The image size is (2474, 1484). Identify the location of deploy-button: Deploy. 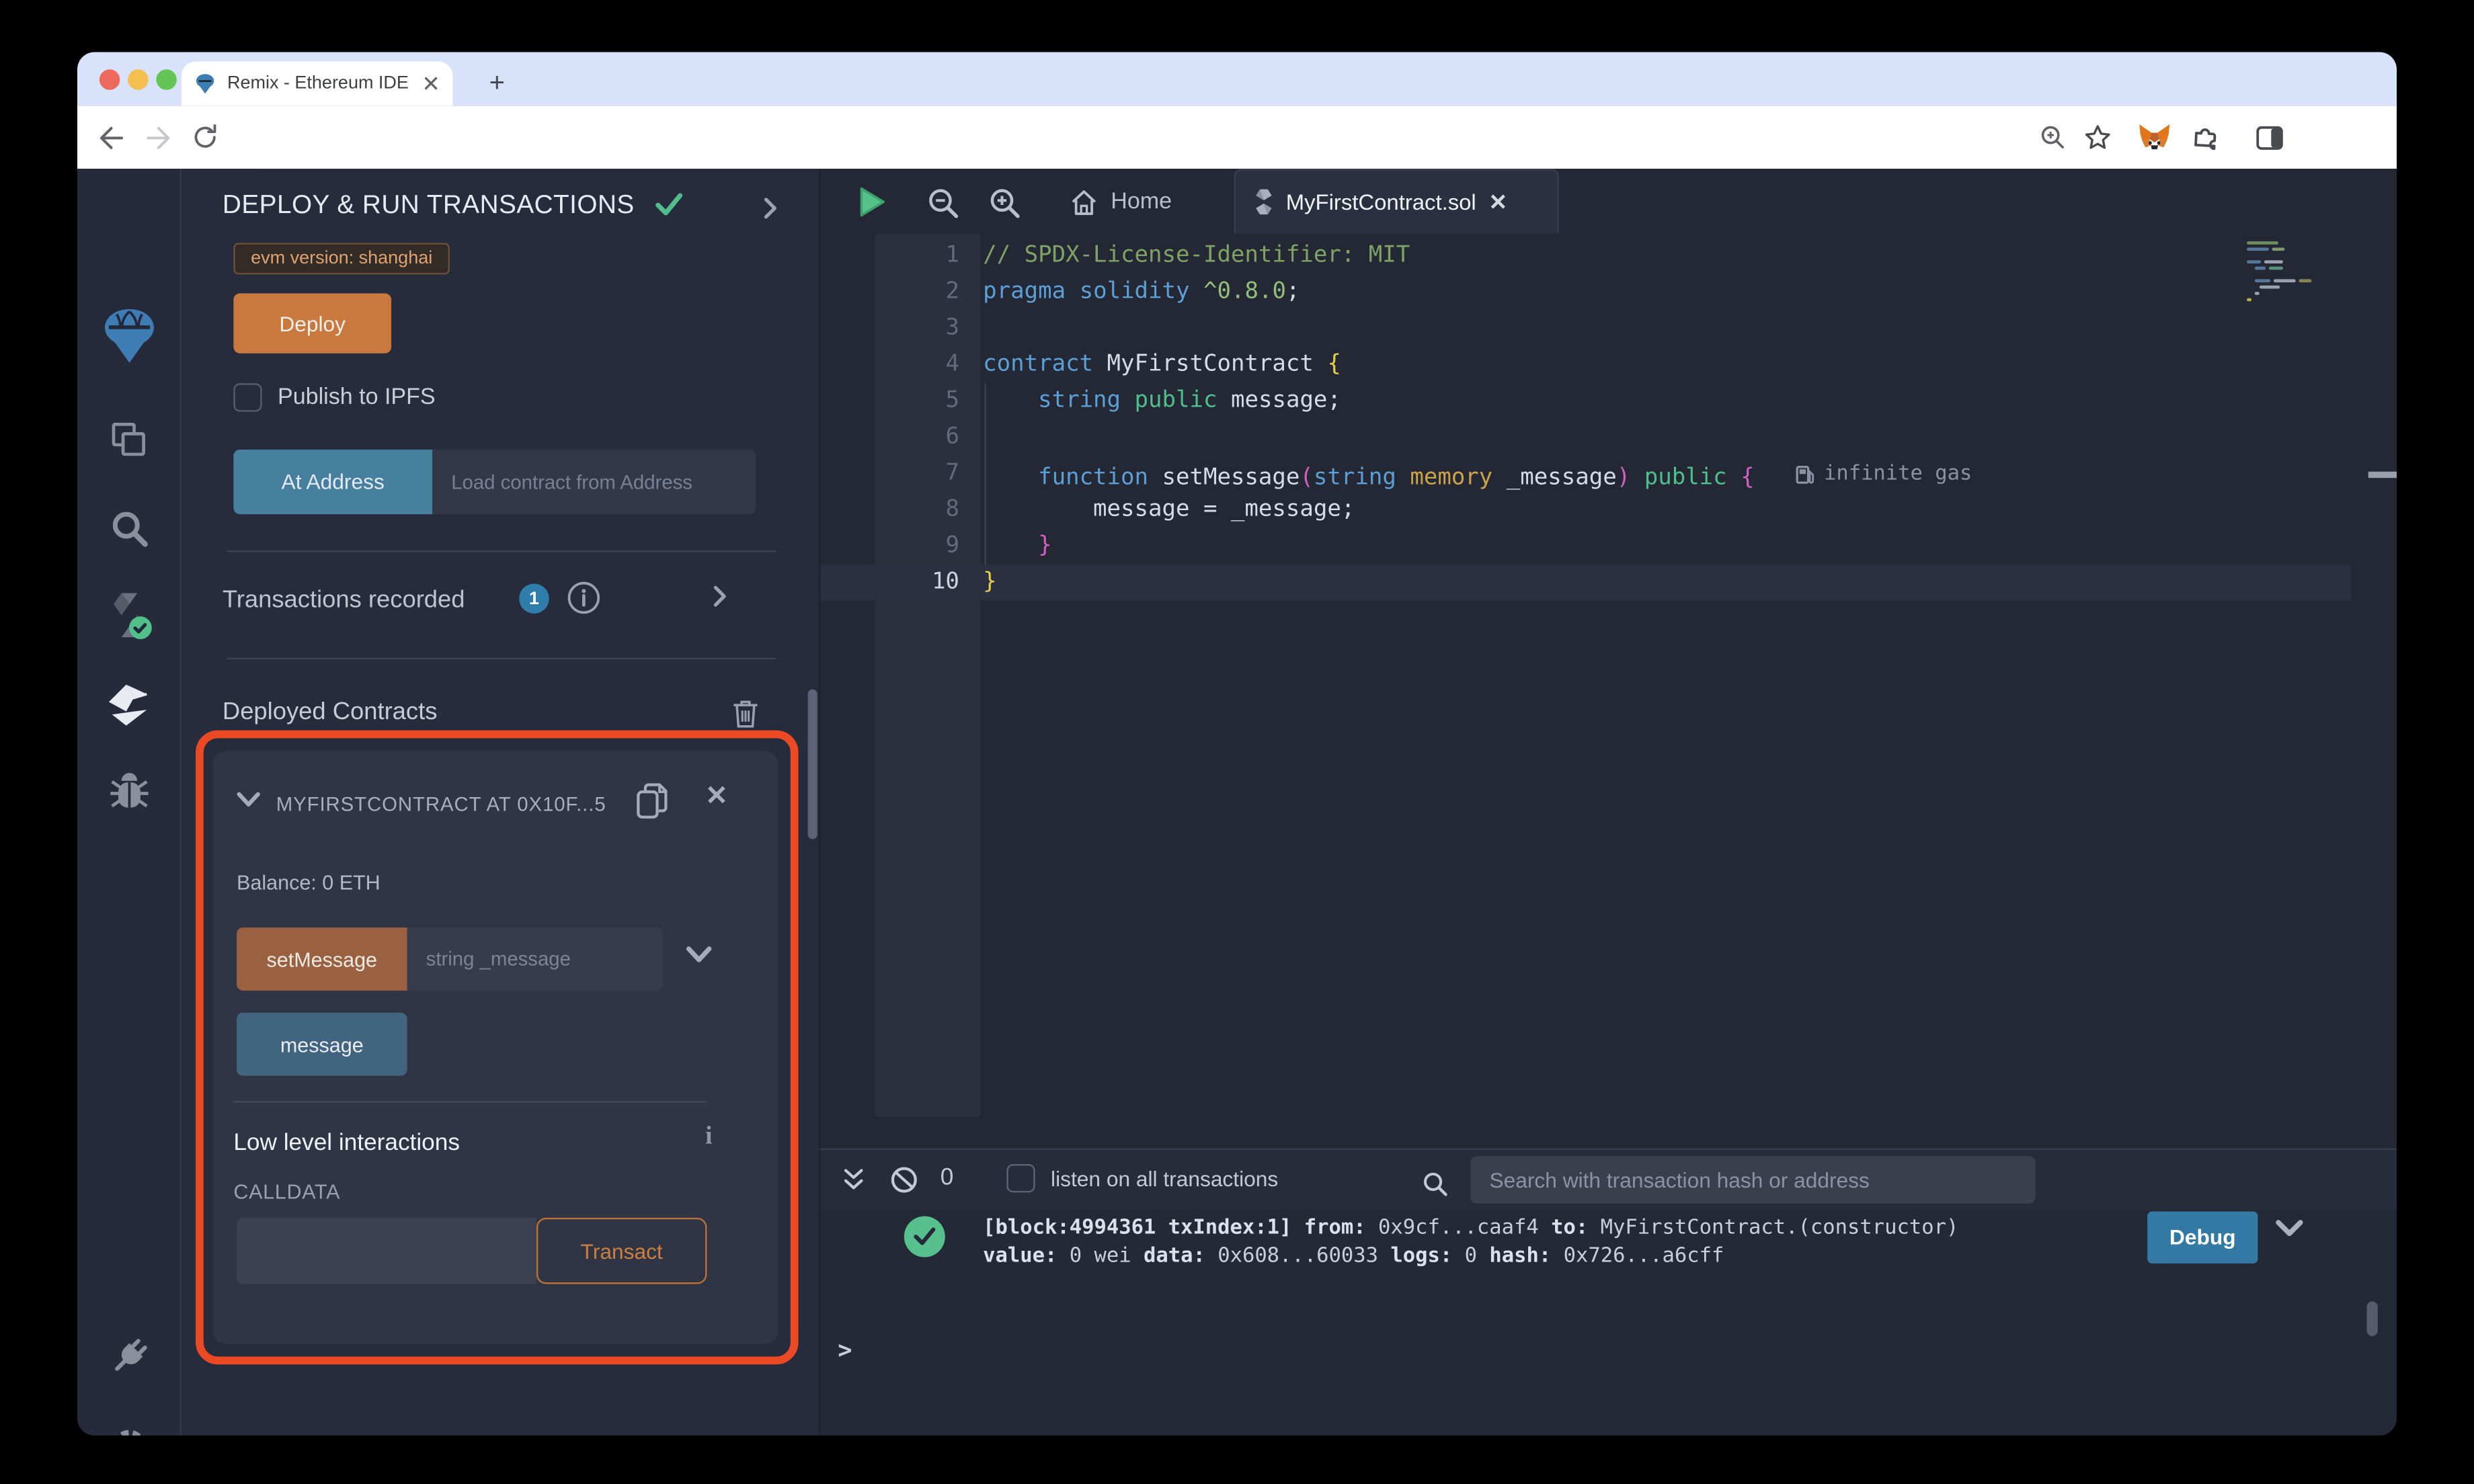
(312, 323).